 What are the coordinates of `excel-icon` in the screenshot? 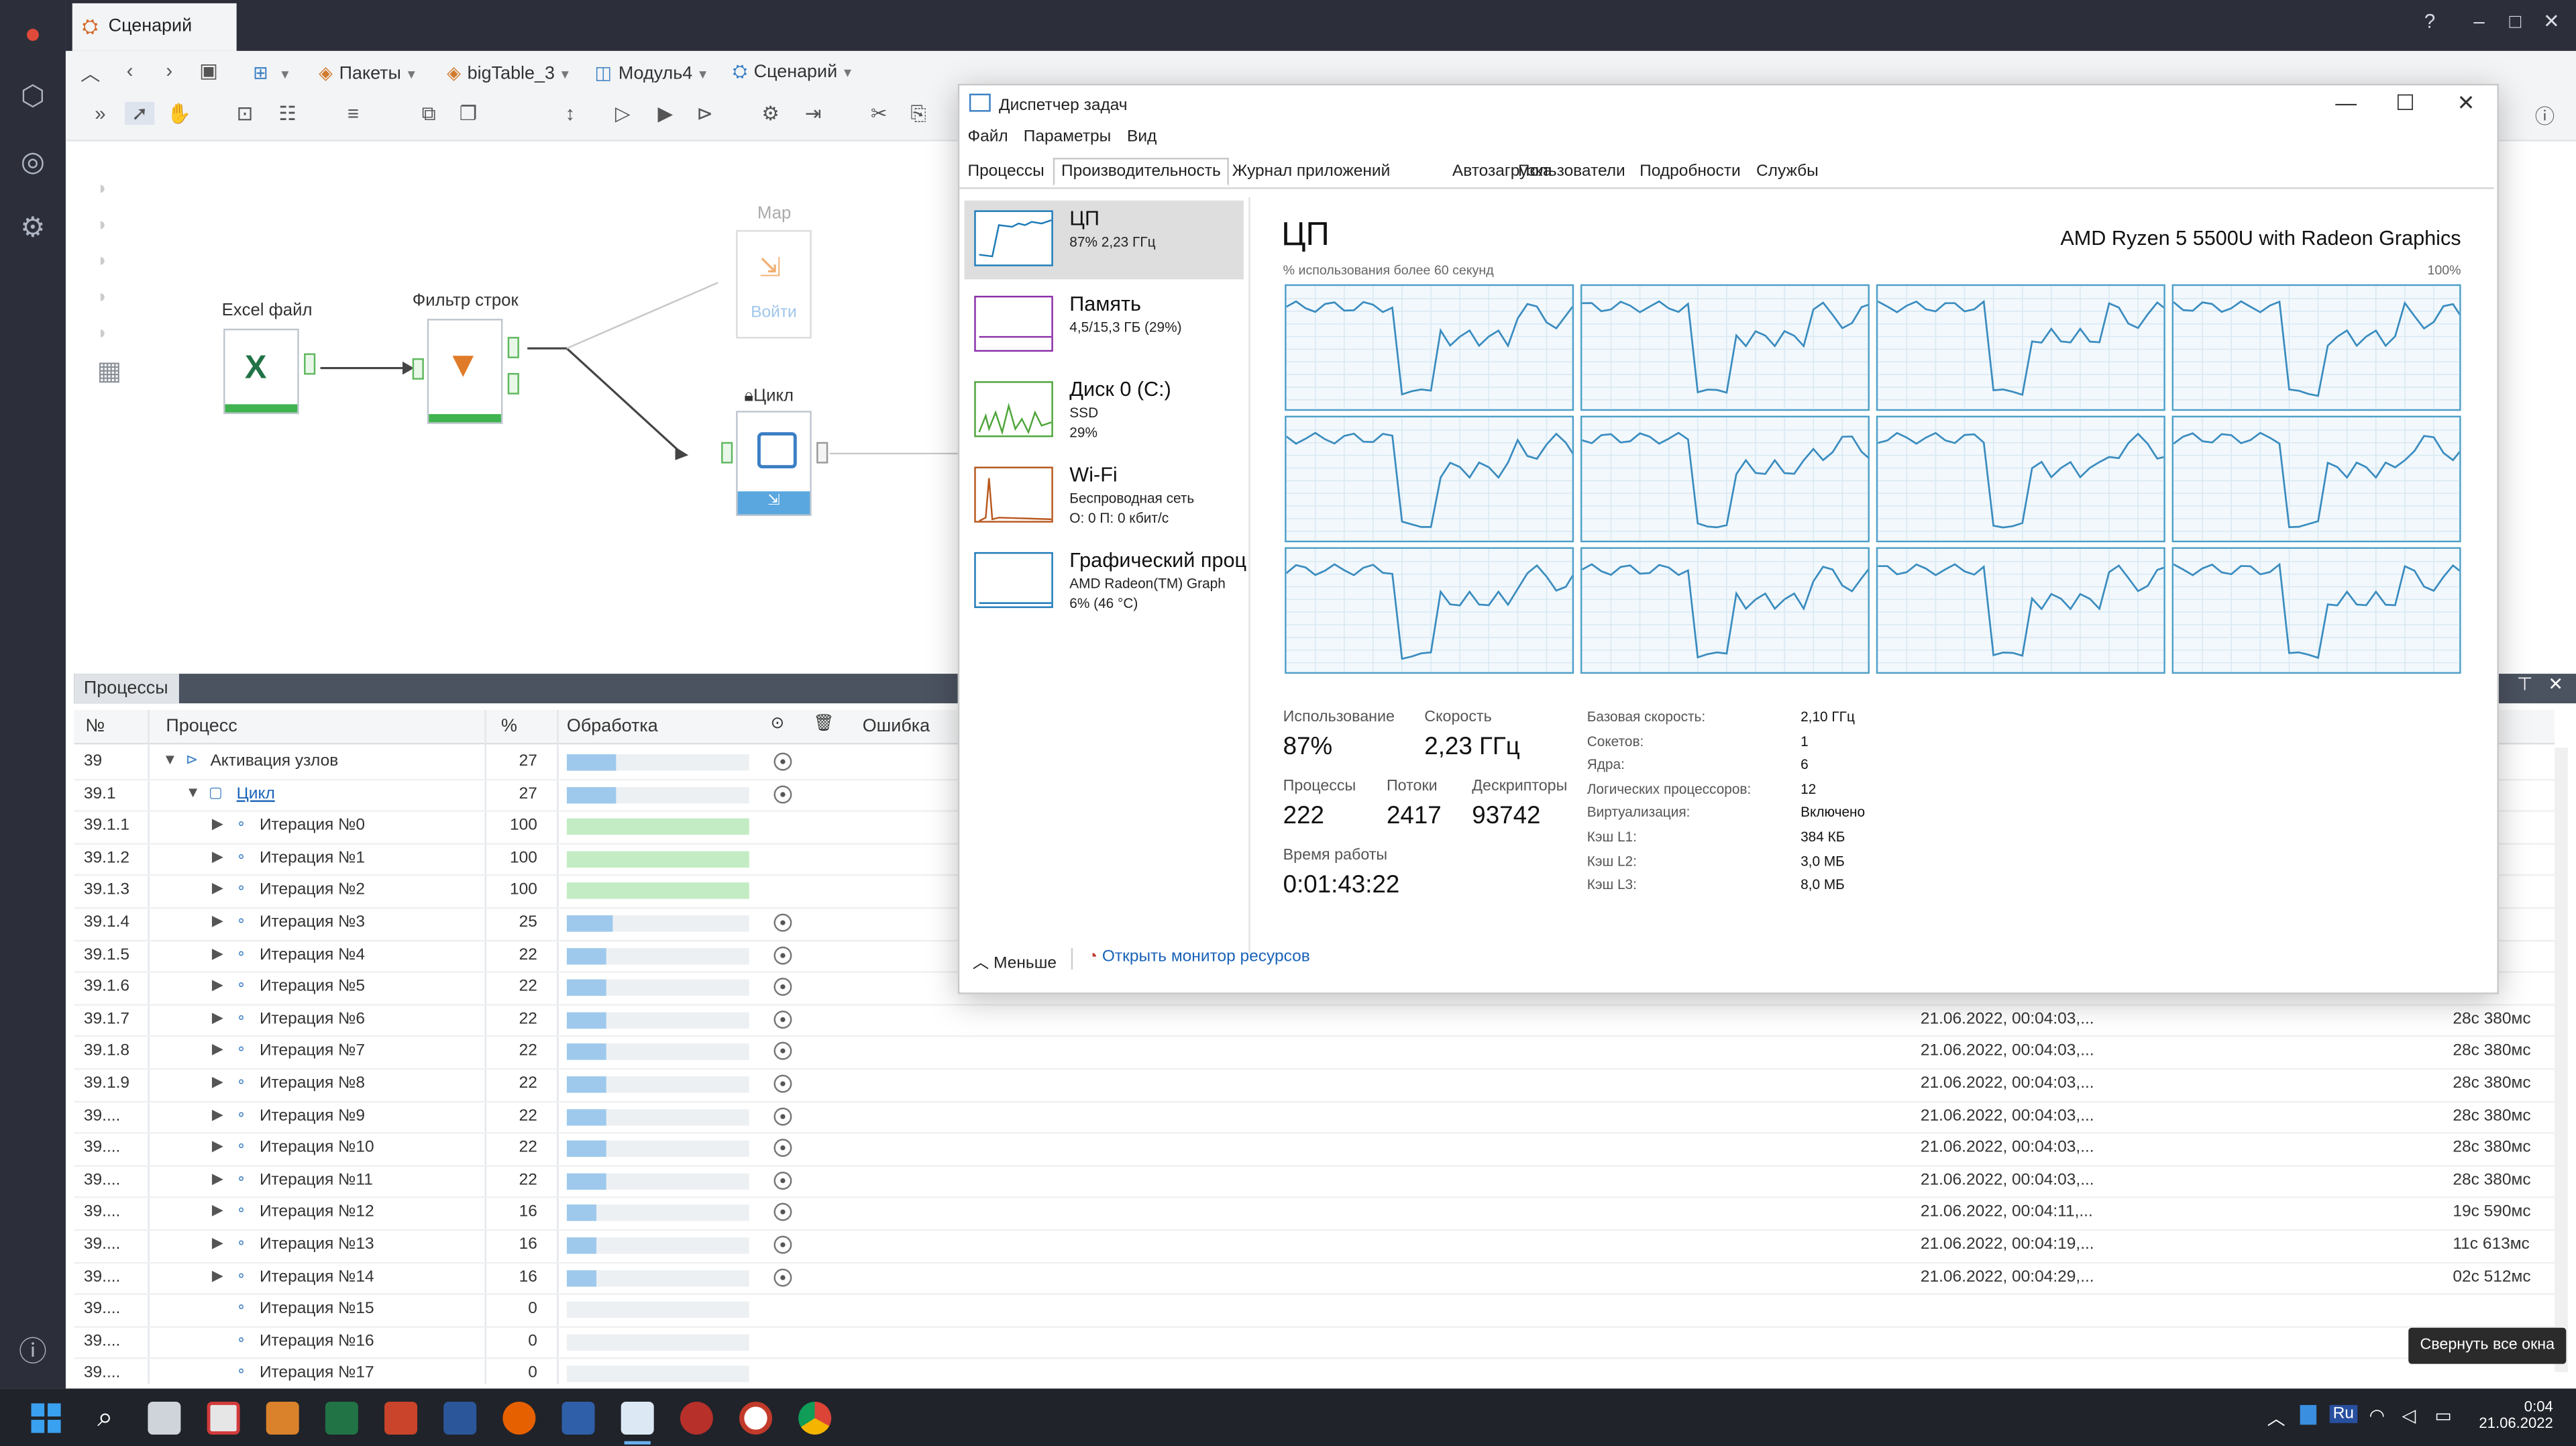 It's located at (341, 1418).